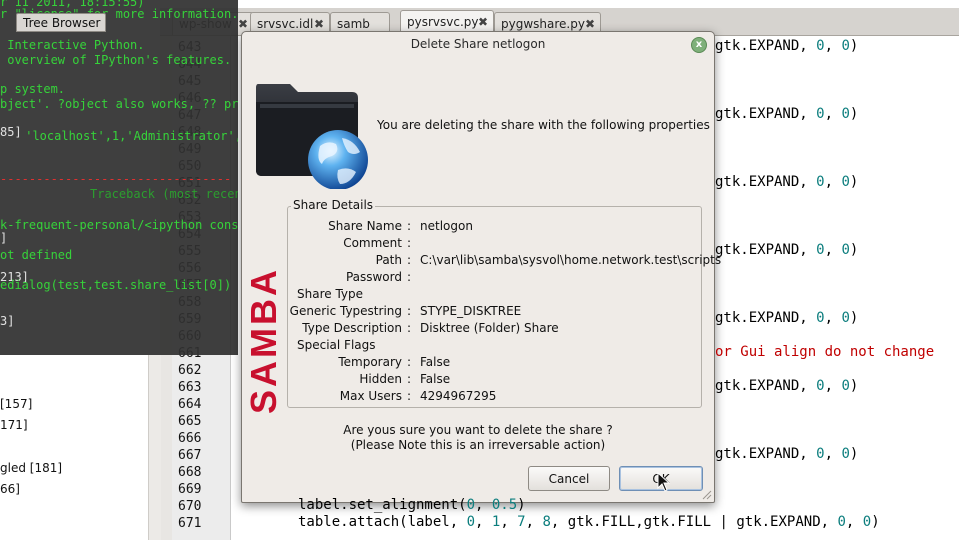 This screenshot has width=959, height=540. Describe the element at coordinates (373, 277) in the screenshot. I see `password-label: Password` at that location.